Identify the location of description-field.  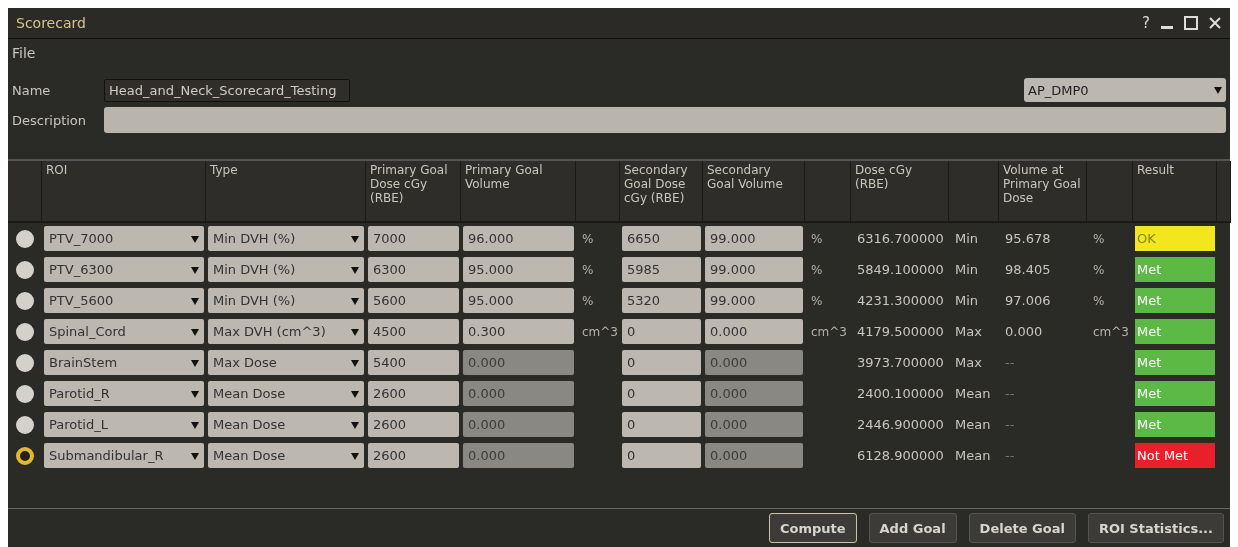
(665, 120).